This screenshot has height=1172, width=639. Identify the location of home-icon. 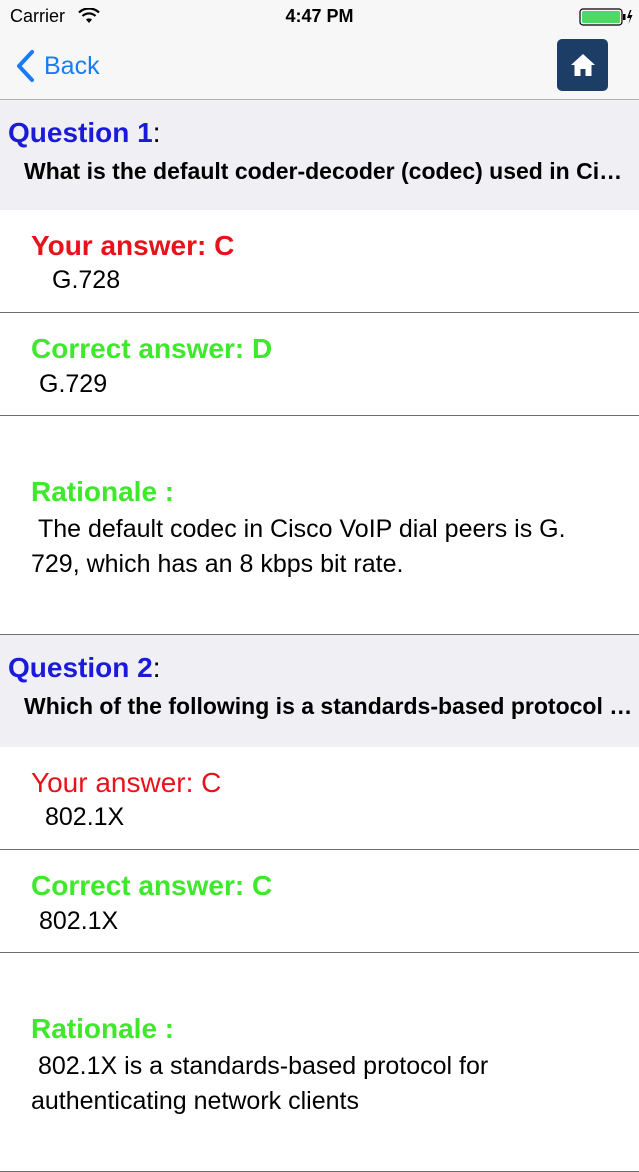
(582, 65).